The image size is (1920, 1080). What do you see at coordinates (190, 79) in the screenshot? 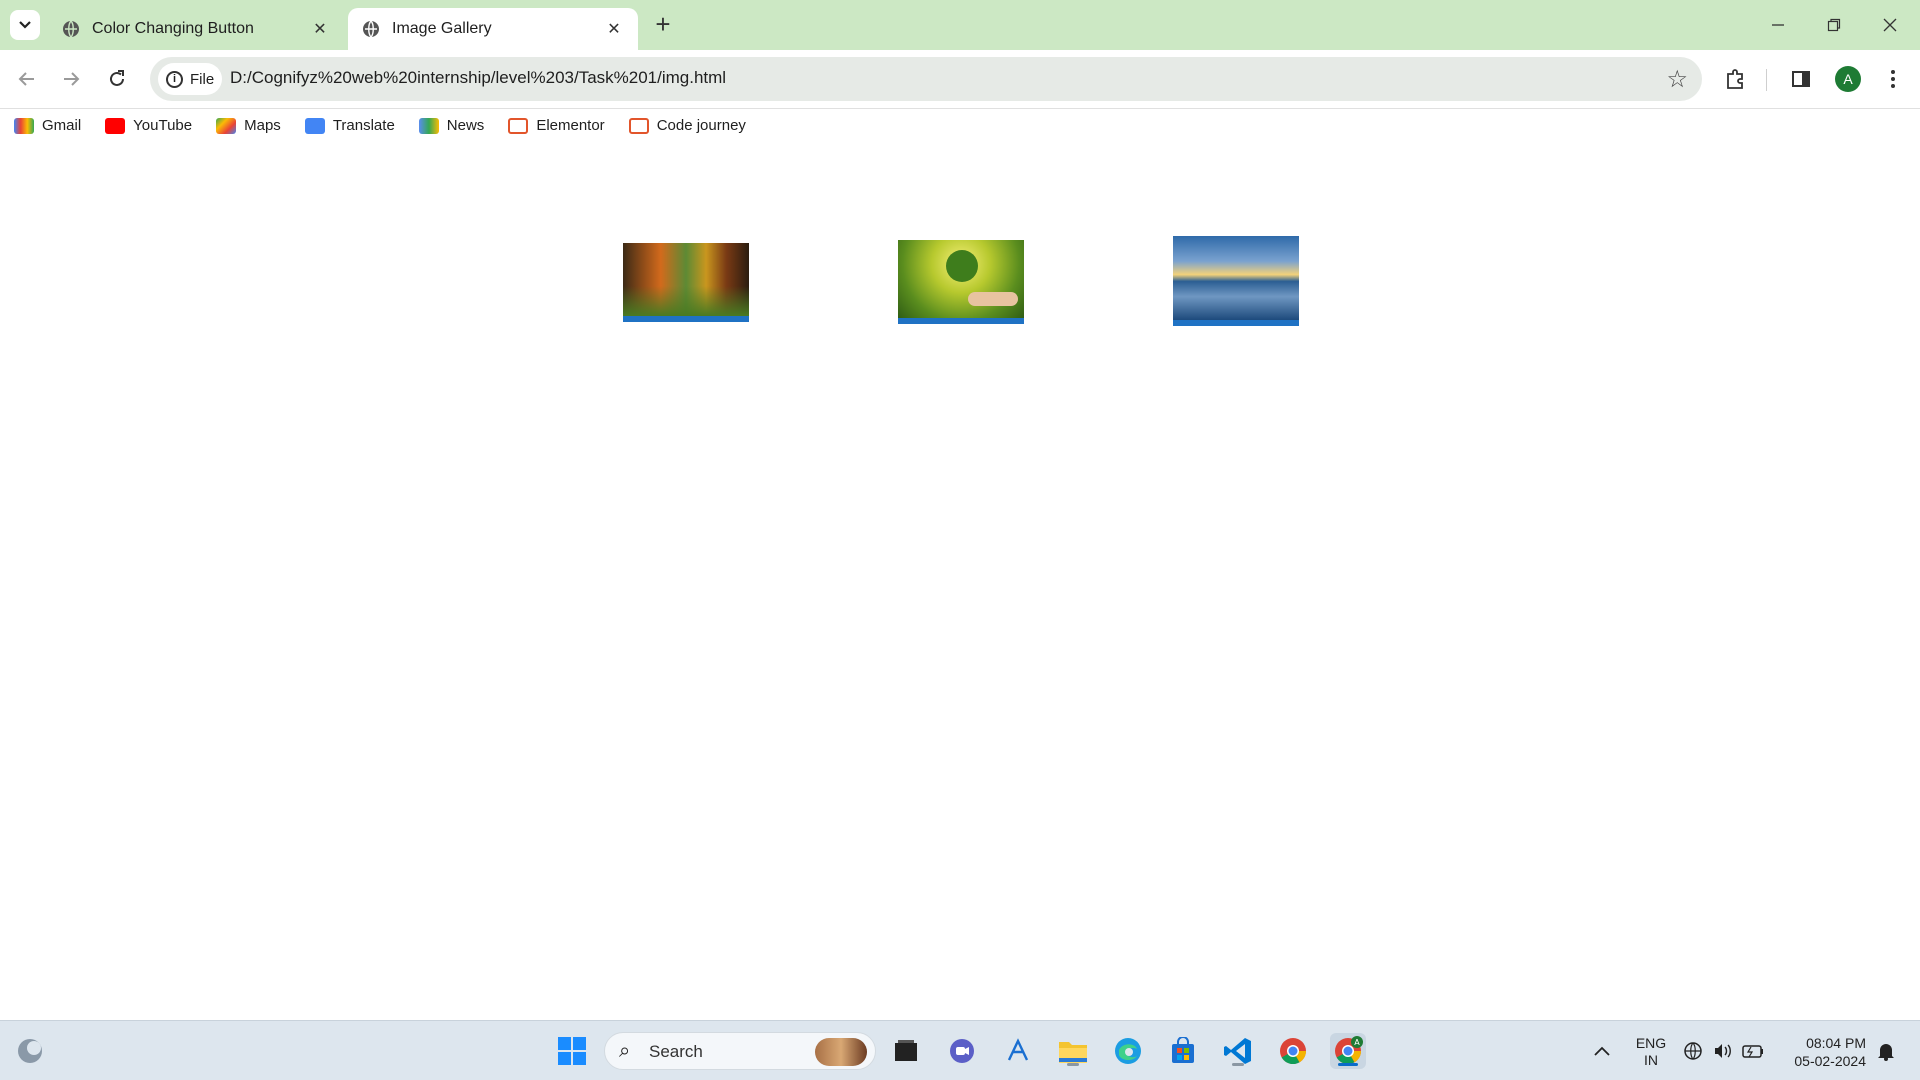
I see `site-info-chip: i File` at bounding box center [190, 79].